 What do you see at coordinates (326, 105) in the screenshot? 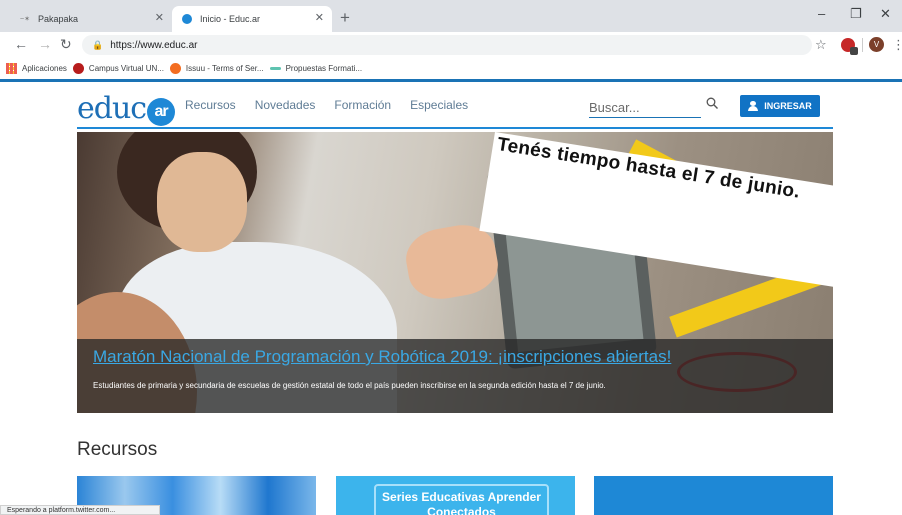
I see `main-nav: Recursos Novedades Formación Especiales` at bounding box center [326, 105].